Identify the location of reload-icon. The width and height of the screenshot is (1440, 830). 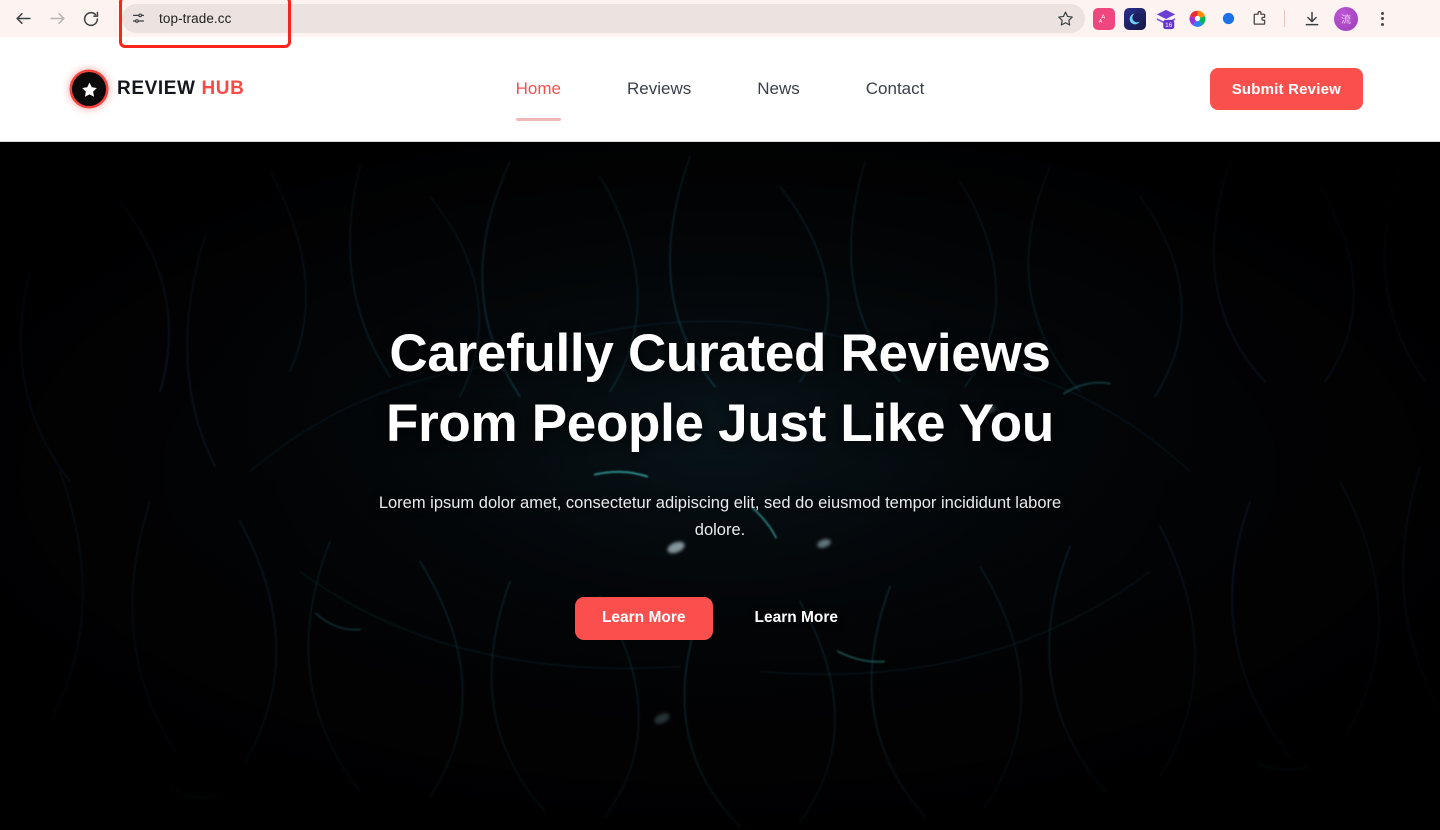
(91, 18).